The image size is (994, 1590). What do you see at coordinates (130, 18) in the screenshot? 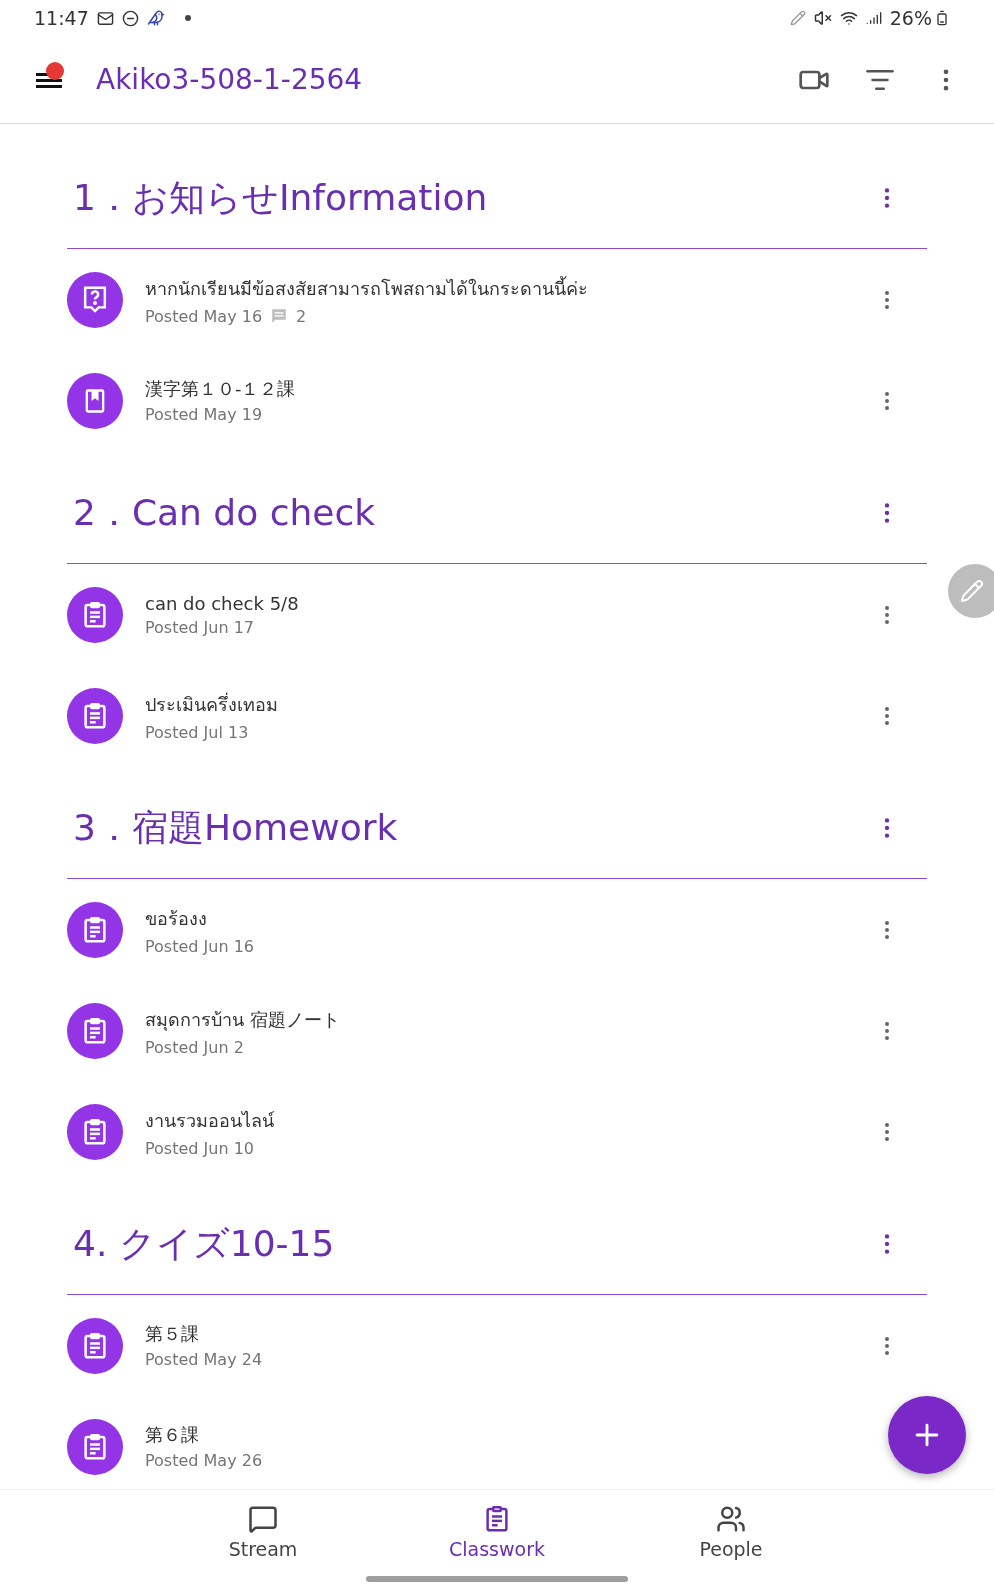
I see `do-not-disturb-icon` at bounding box center [130, 18].